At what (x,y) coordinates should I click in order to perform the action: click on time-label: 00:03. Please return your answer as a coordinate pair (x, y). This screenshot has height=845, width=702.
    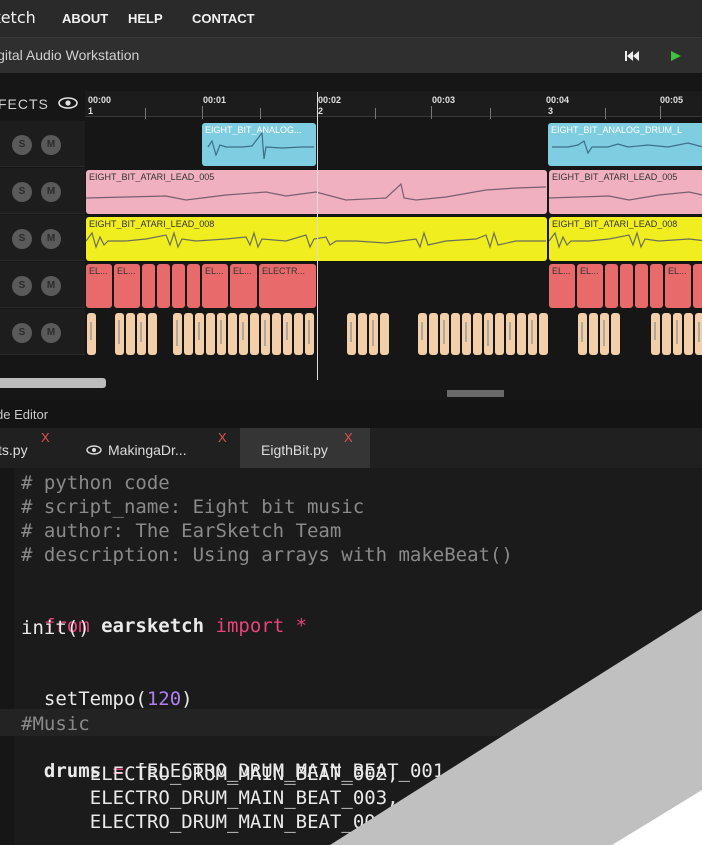
    Looking at the image, I should click on (444, 100).